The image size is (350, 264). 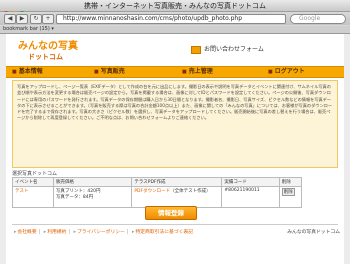 What do you see at coordinates (289, 71) in the screenshot?
I see `menu-item-label: ログアウト` at bounding box center [289, 71].